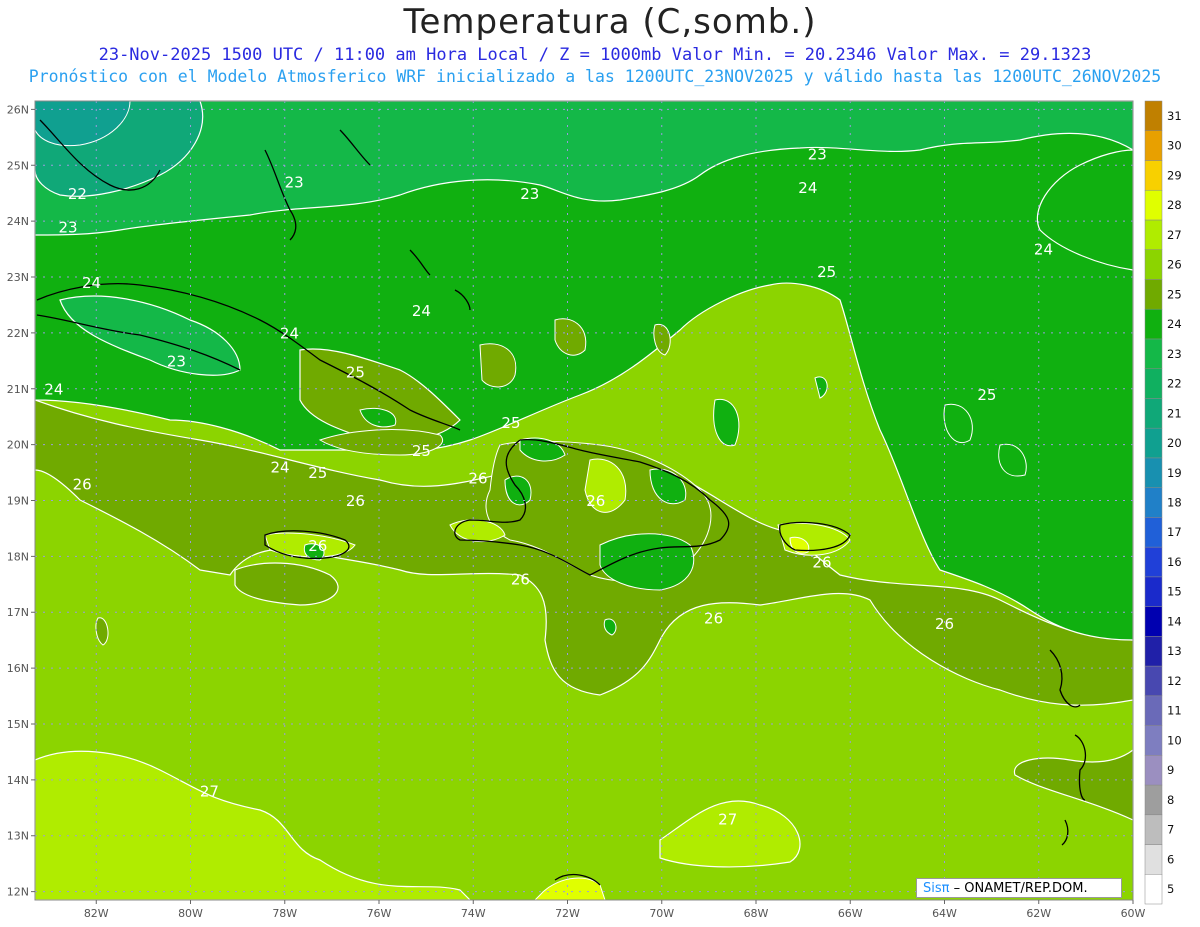 The width and height of the screenshot is (1200, 927). I want to click on lat-tick-label: 26N, so click(18, 109).